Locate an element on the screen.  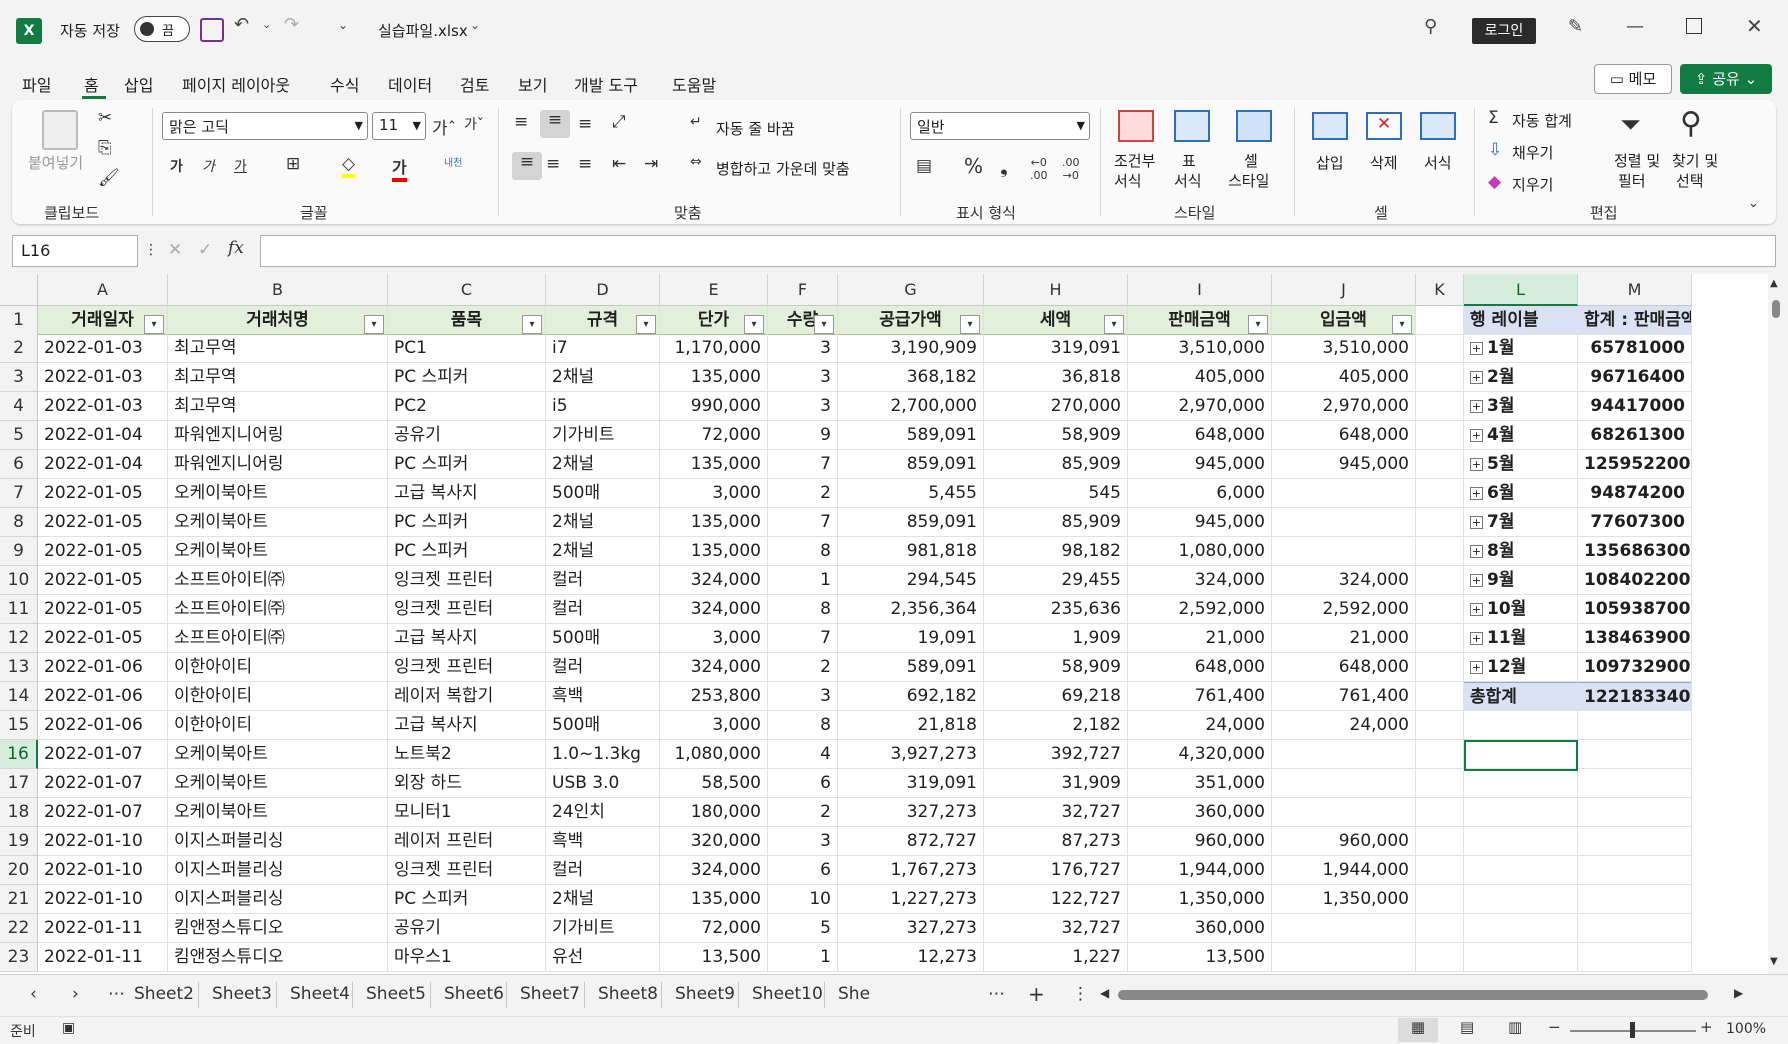
pivot-value: 135686300 is located at coordinates (1635, 551).